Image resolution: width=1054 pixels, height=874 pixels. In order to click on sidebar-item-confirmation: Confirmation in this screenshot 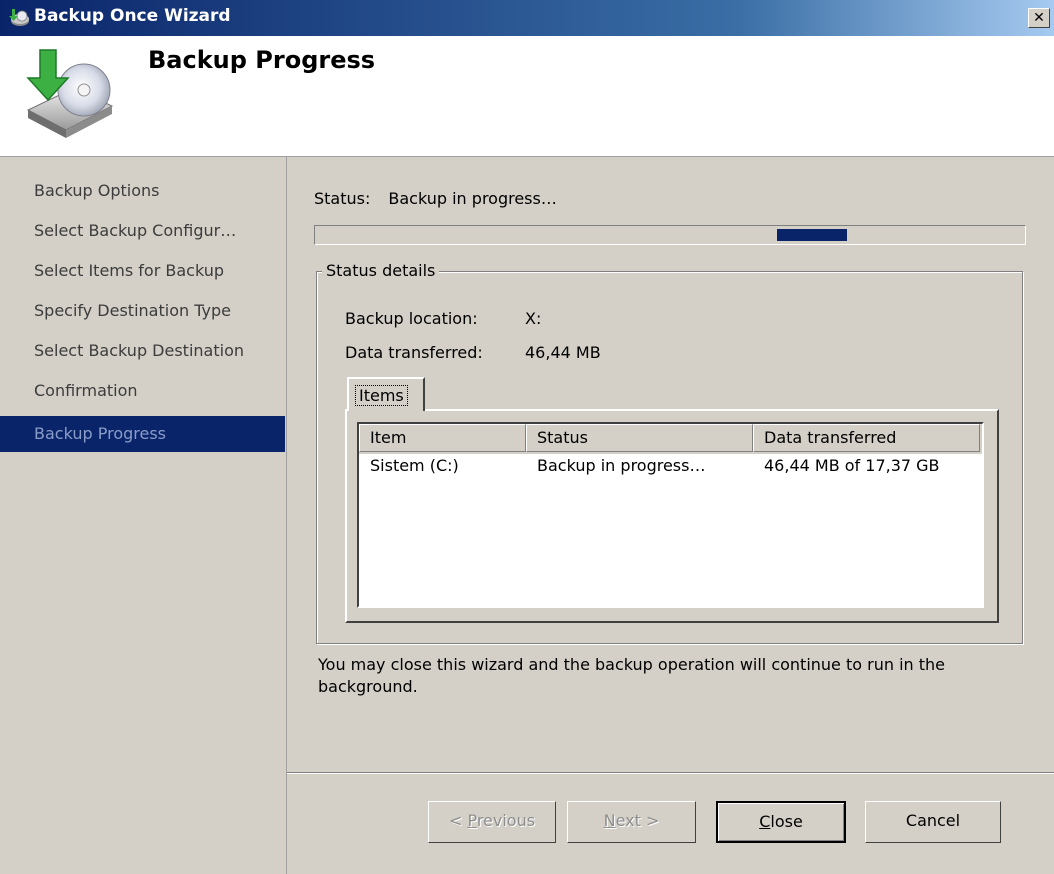, I will do `click(142, 391)`.